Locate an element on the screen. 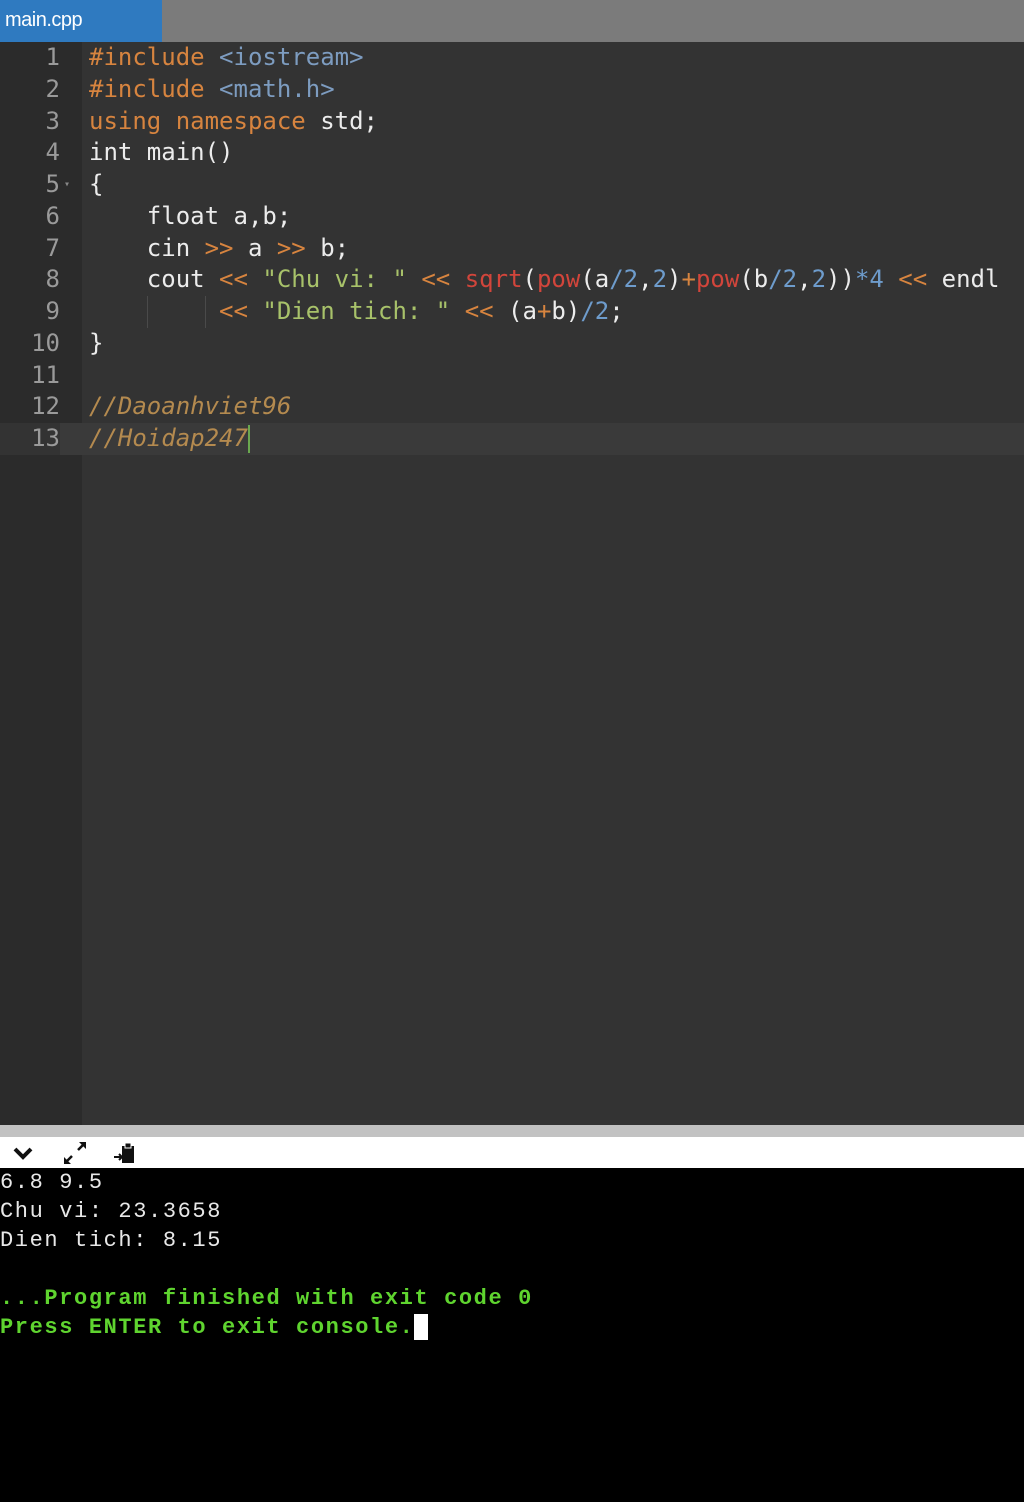  panel-splitter is located at coordinates (512, 1131).